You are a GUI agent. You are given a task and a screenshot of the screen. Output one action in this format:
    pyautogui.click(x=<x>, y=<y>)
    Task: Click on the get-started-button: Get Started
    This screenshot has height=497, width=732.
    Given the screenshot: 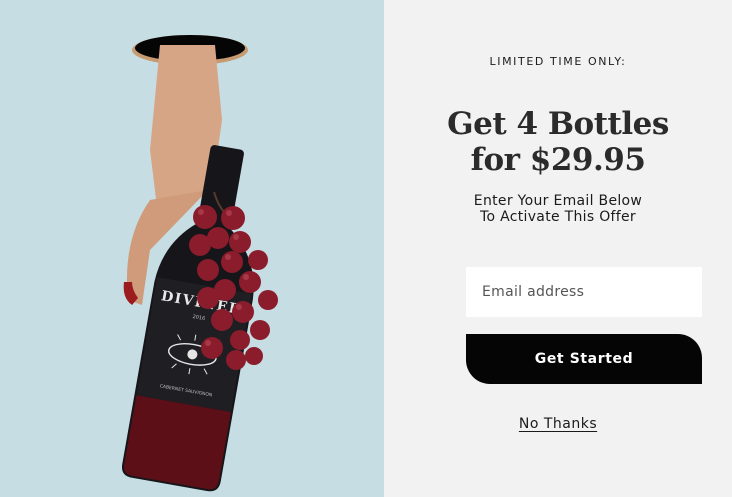 What is the action you would take?
    pyautogui.click(x=584, y=359)
    